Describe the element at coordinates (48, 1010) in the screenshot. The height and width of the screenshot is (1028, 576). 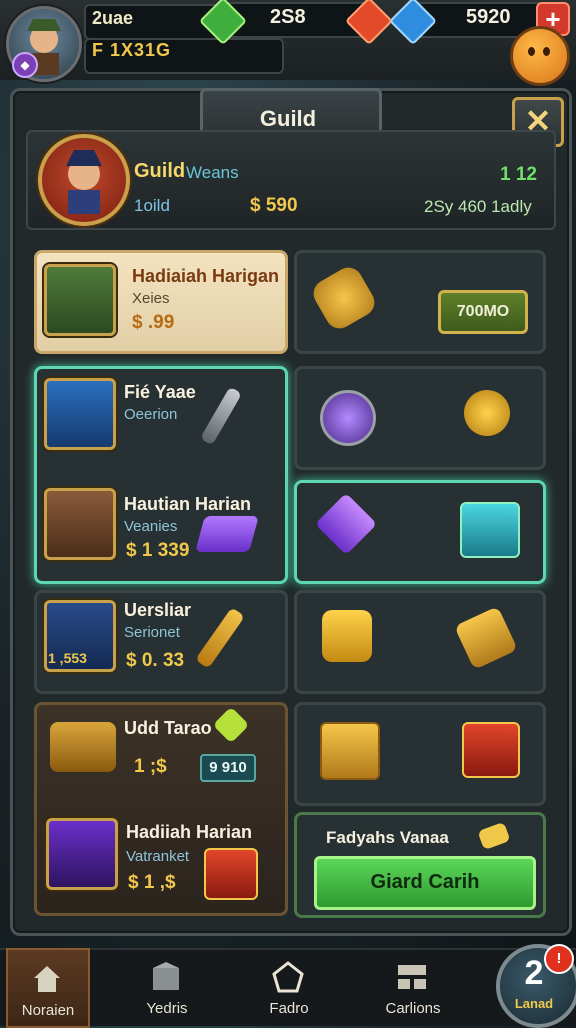
I see `nav-label: Noraien` at that location.